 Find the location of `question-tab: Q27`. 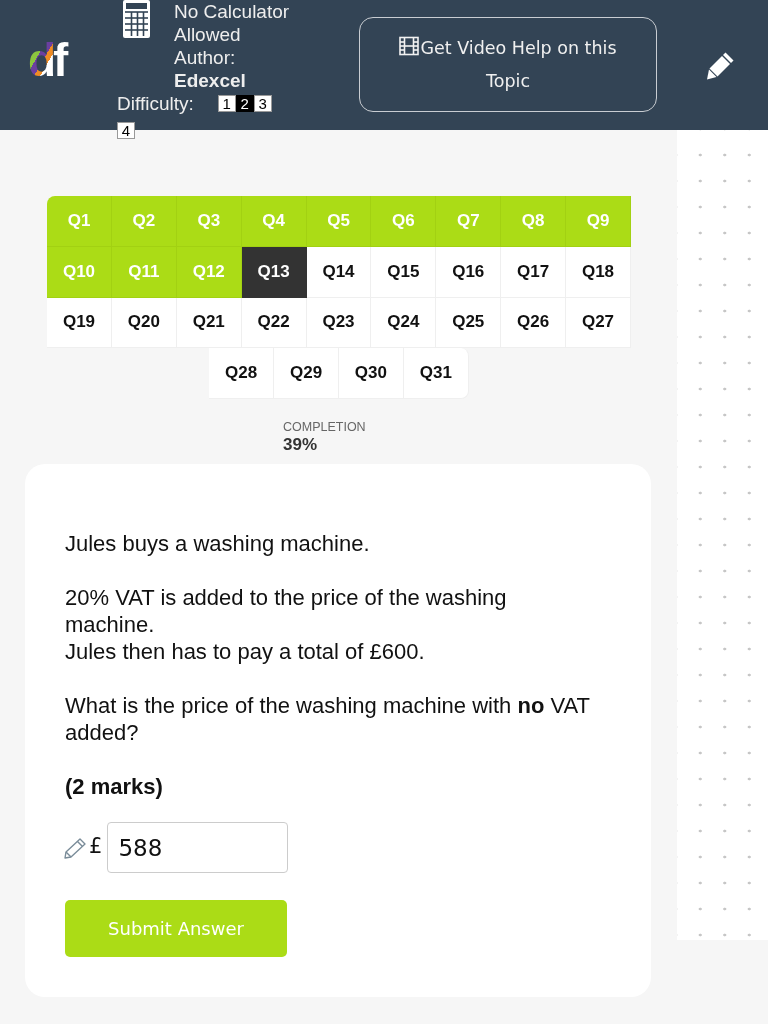

question-tab: Q27 is located at coordinates (598, 323).